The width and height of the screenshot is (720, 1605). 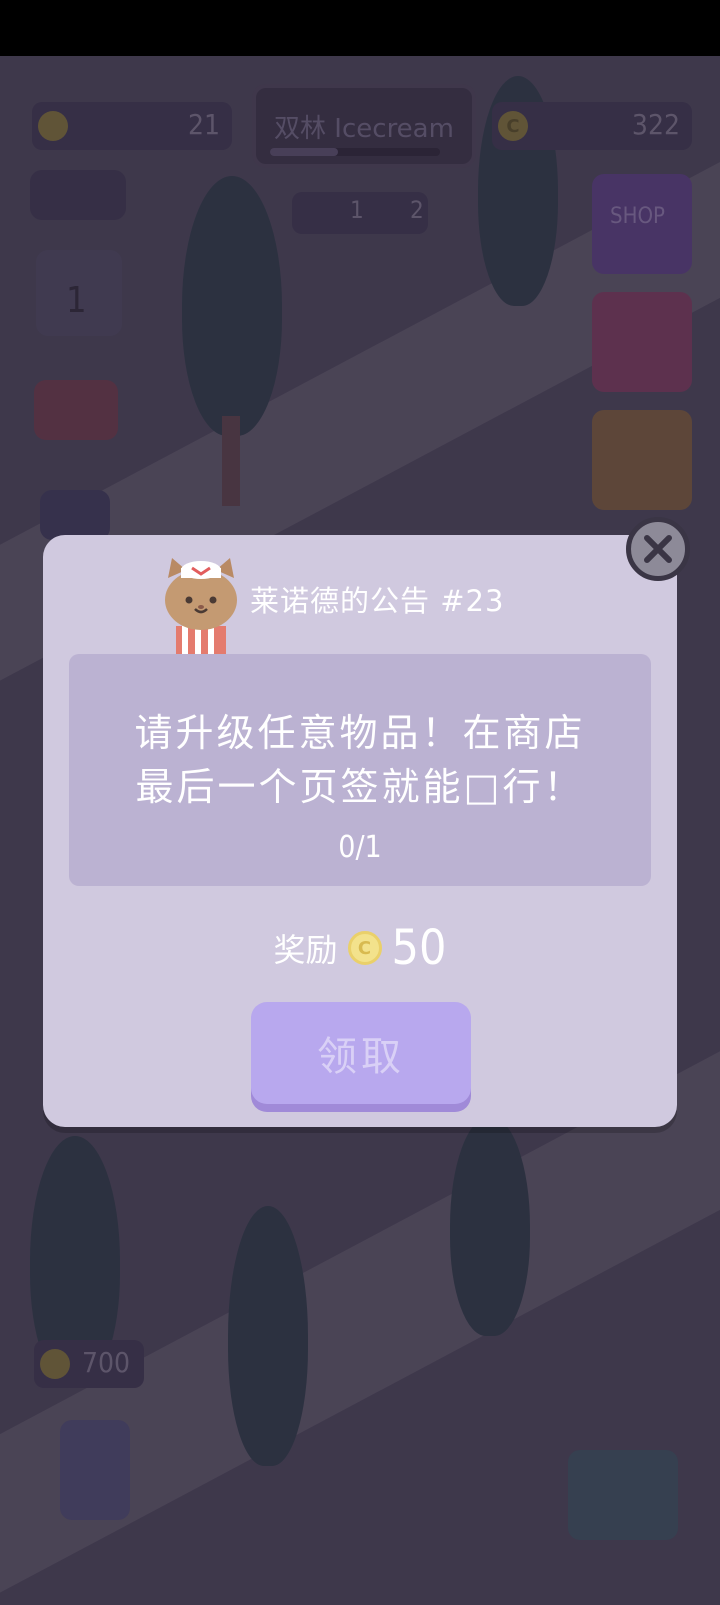 What do you see at coordinates (377, 601) in the screenshot?
I see `dialog-title: 莱诺德的公告 #23` at bounding box center [377, 601].